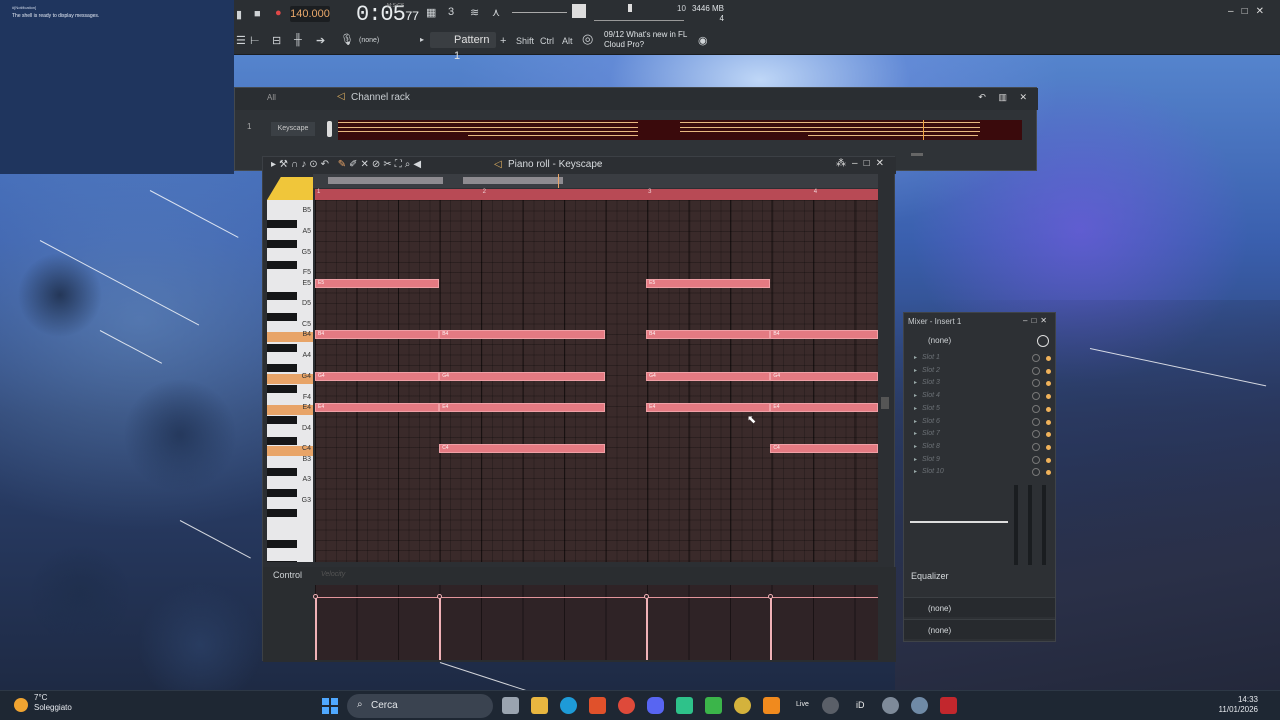 This screenshot has width=1280, height=720. What do you see at coordinates (596, 194) in the screenshot?
I see `timeline-ruler: 1 2 3 4` at bounding box center [596, 194].